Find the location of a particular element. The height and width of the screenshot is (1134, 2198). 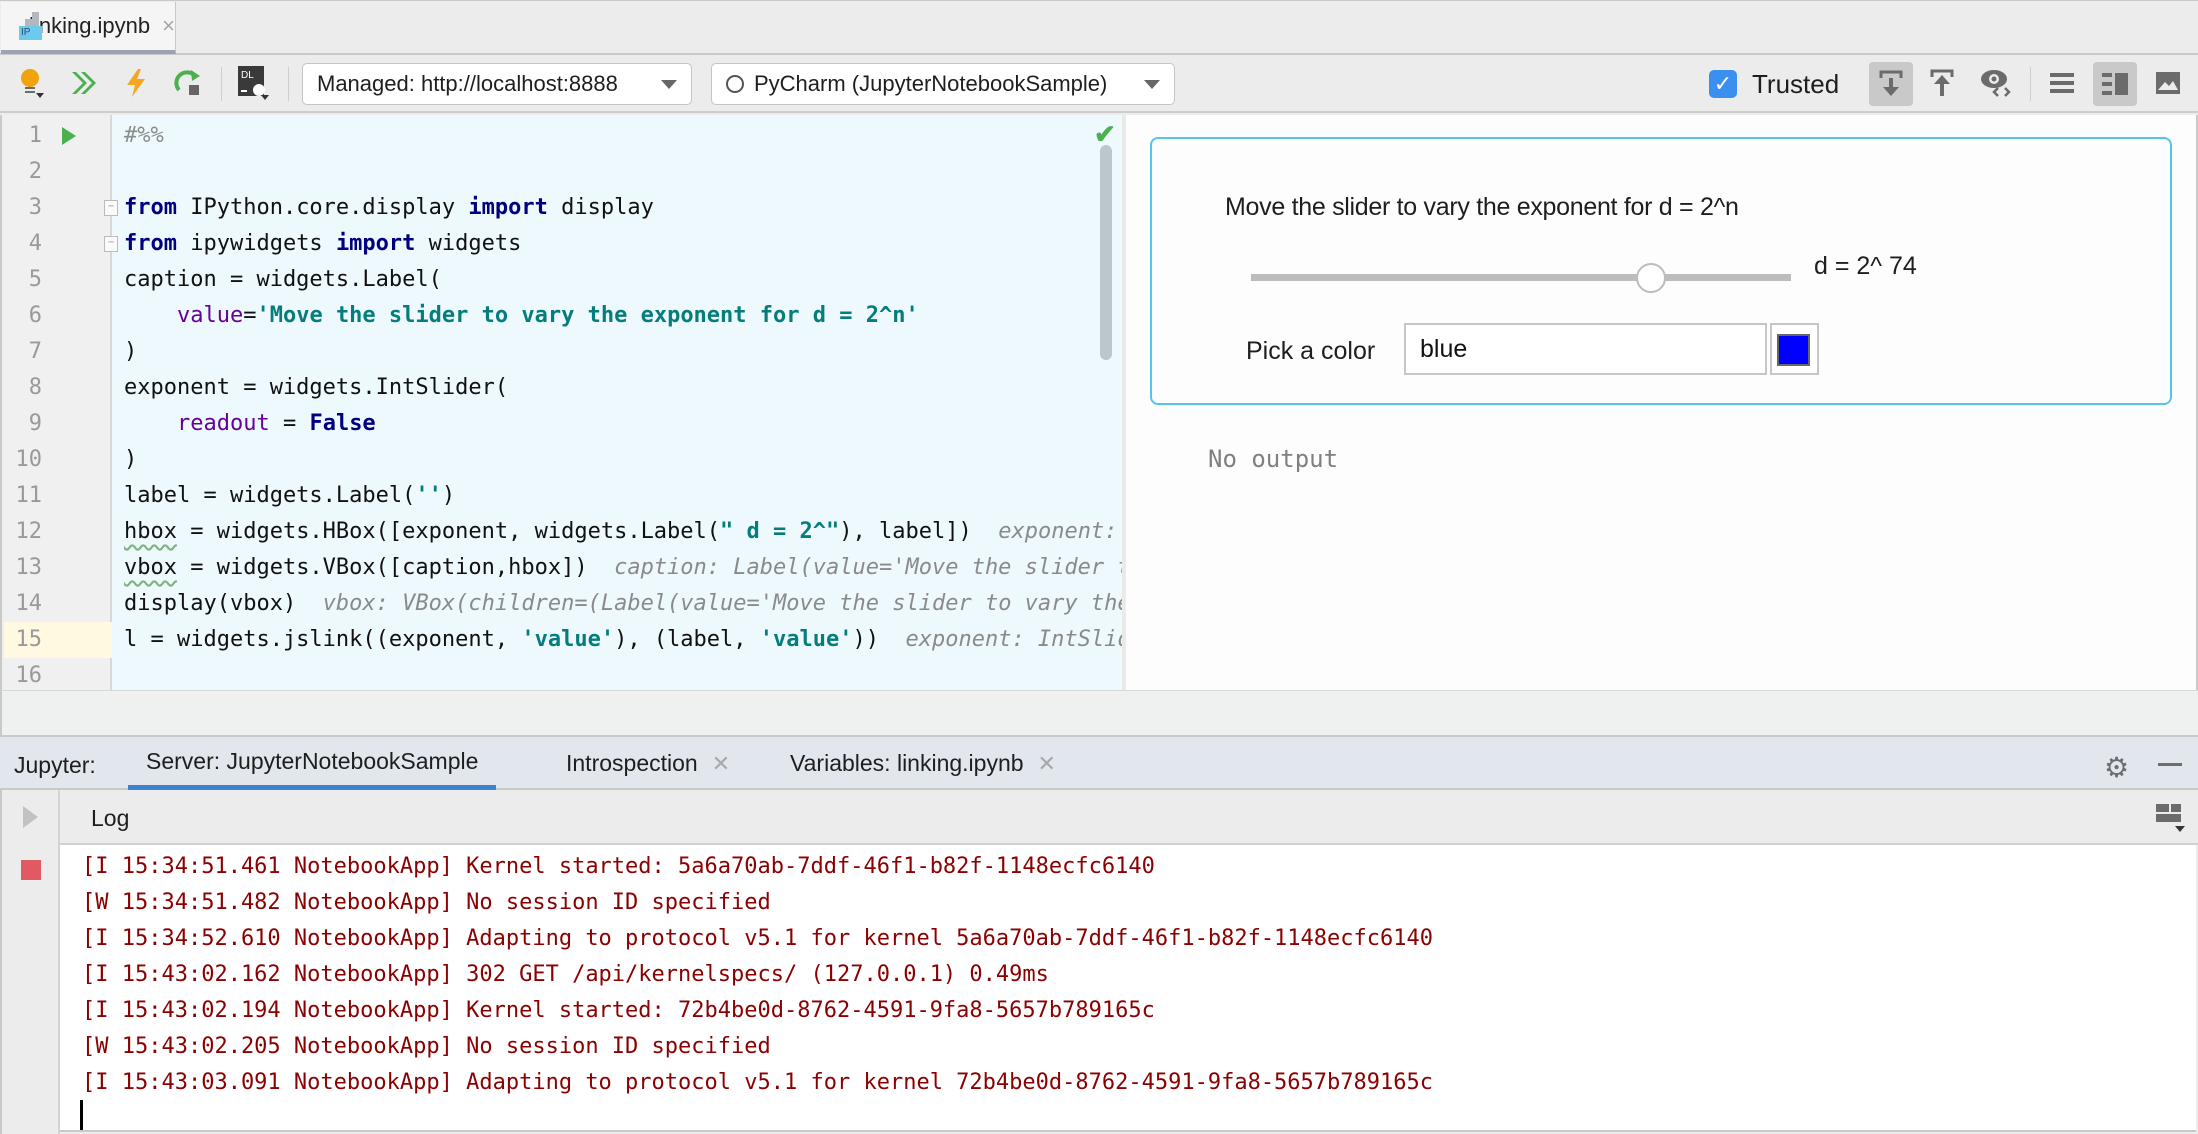

kernel-dropdown-value: PyCharm (JupyterNotebookSample) is located at coordinates (931, 83).